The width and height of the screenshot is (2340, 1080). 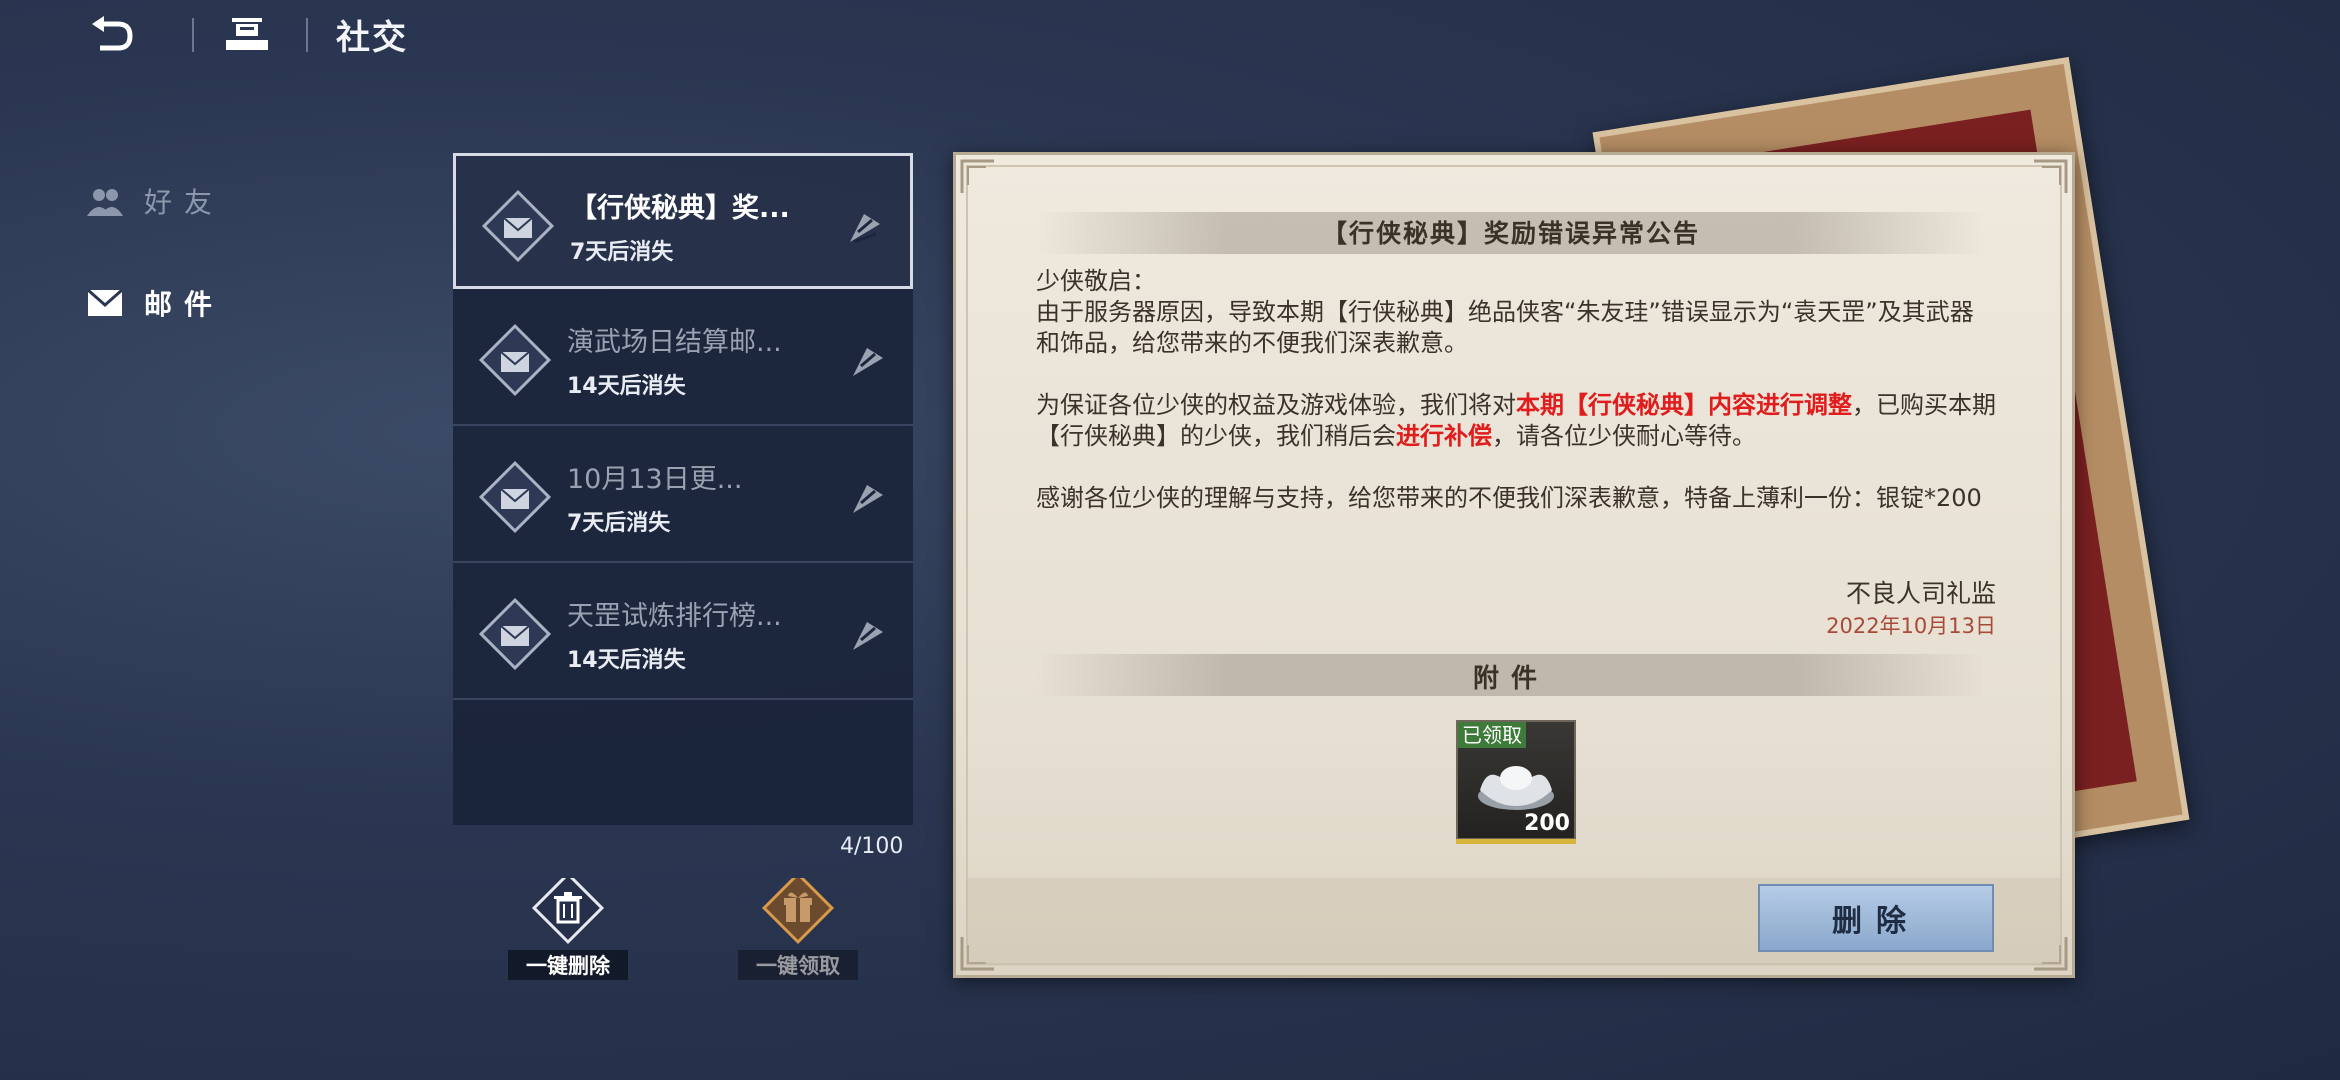 I want to click on top-bar: 社交, so click(x=1170, y=35).